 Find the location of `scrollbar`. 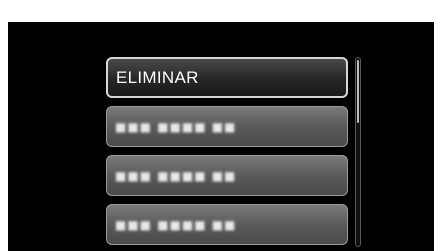

scrollbar is located at coordinates (358, 152).